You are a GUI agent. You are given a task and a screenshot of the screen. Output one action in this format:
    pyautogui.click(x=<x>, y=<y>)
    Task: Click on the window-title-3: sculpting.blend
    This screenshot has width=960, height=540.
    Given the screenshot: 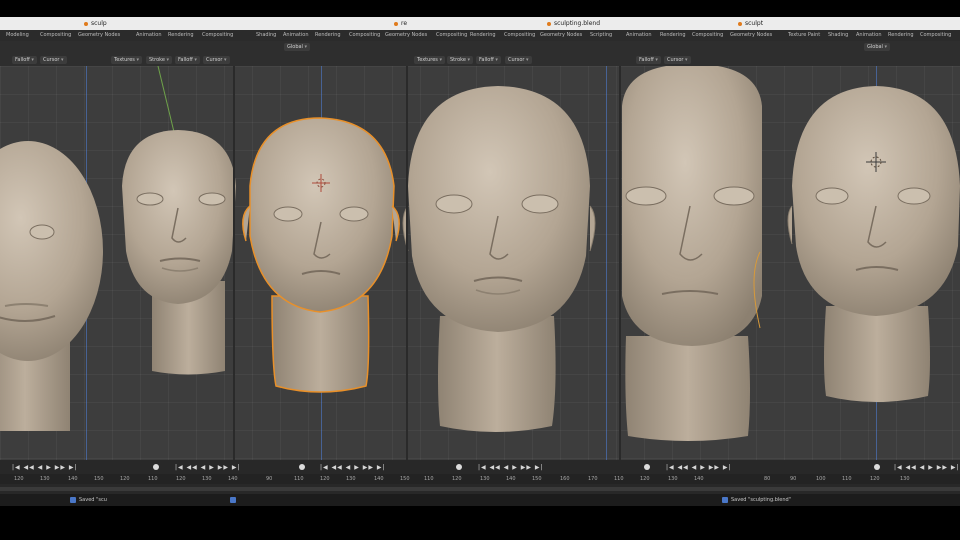 What is the action you would take?
    pyautogui.click(x=573, y=23)
    